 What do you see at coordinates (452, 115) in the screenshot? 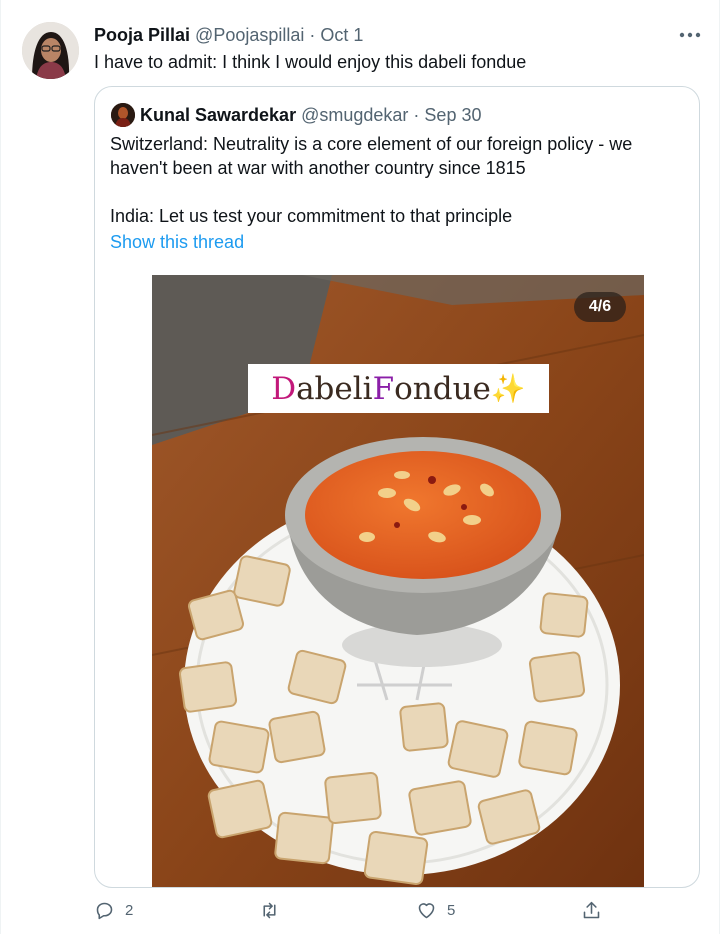
I see `quoted-date: Sep 30` at bounding box center [452, 115].